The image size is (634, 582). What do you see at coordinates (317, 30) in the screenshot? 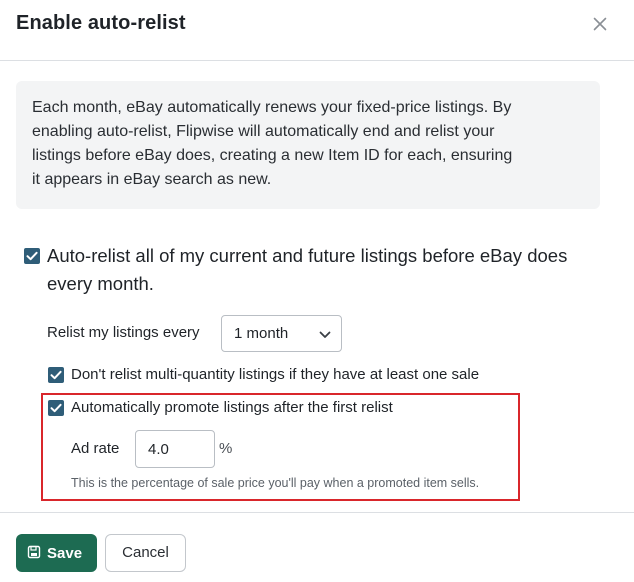
I see `dialog-header: Enable auto-relist` at bounding box center [317, 30].